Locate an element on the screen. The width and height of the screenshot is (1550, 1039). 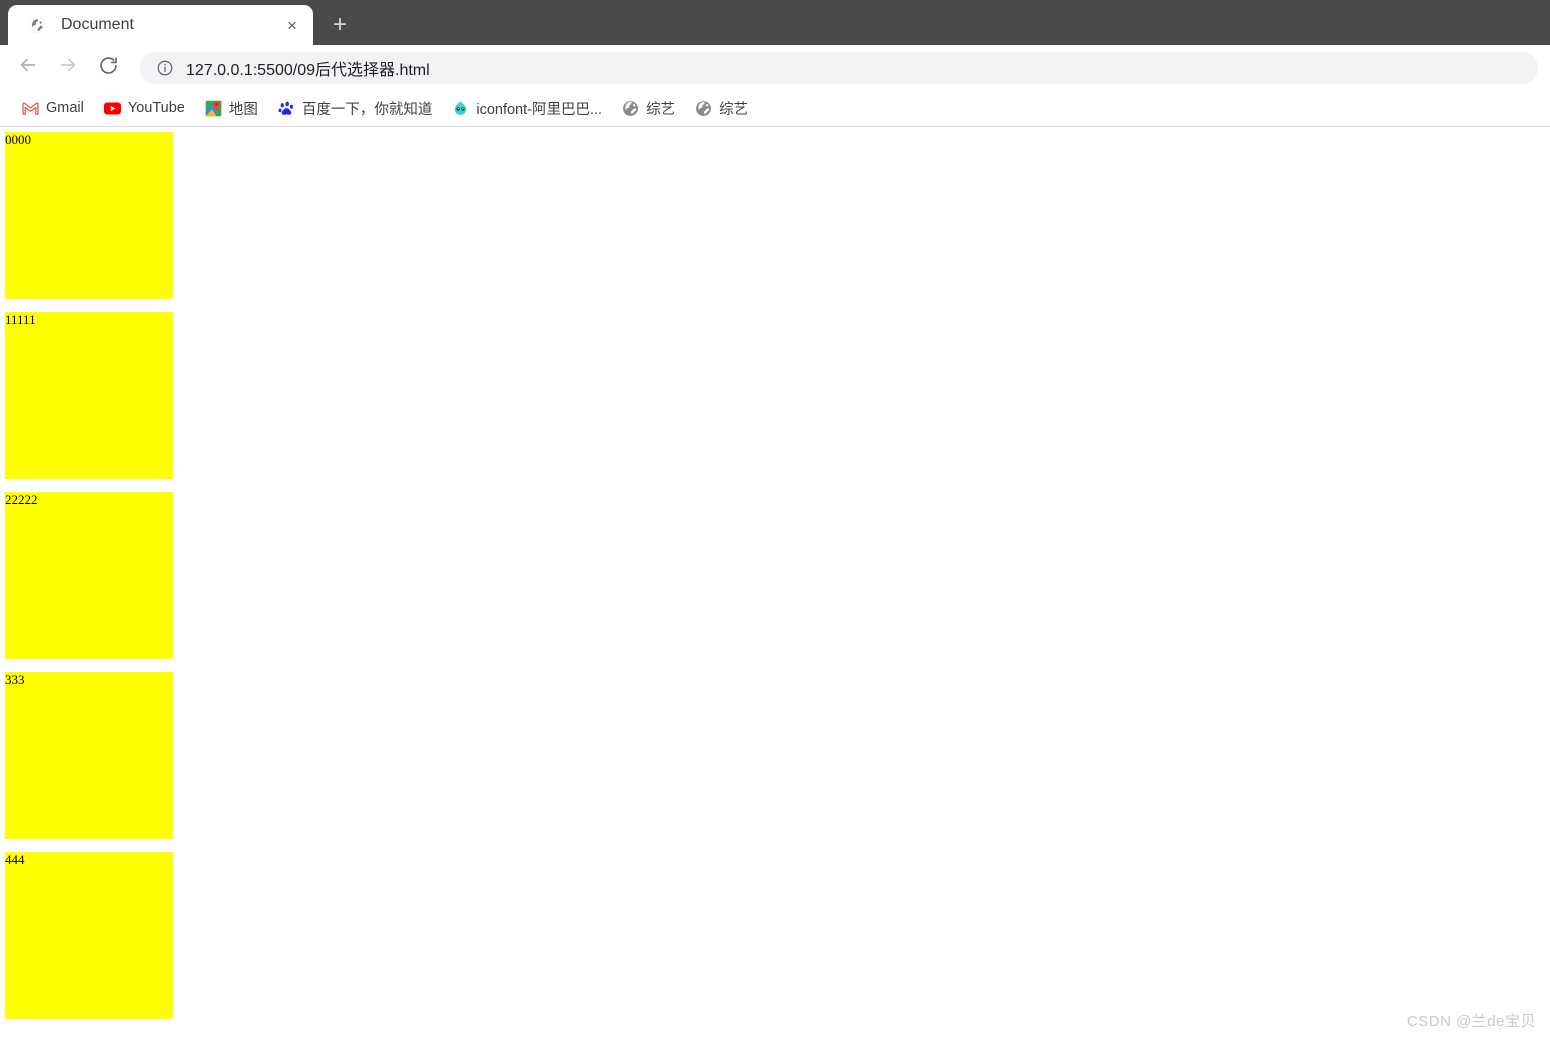
yellow-box: 333 is located at coordinates (89, 755).